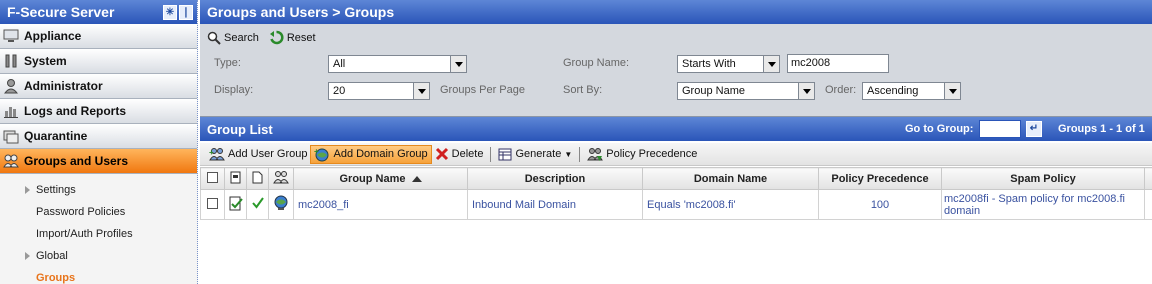 The image size is (1152, 284). I want to click on chart-icon, so click(11, 111).